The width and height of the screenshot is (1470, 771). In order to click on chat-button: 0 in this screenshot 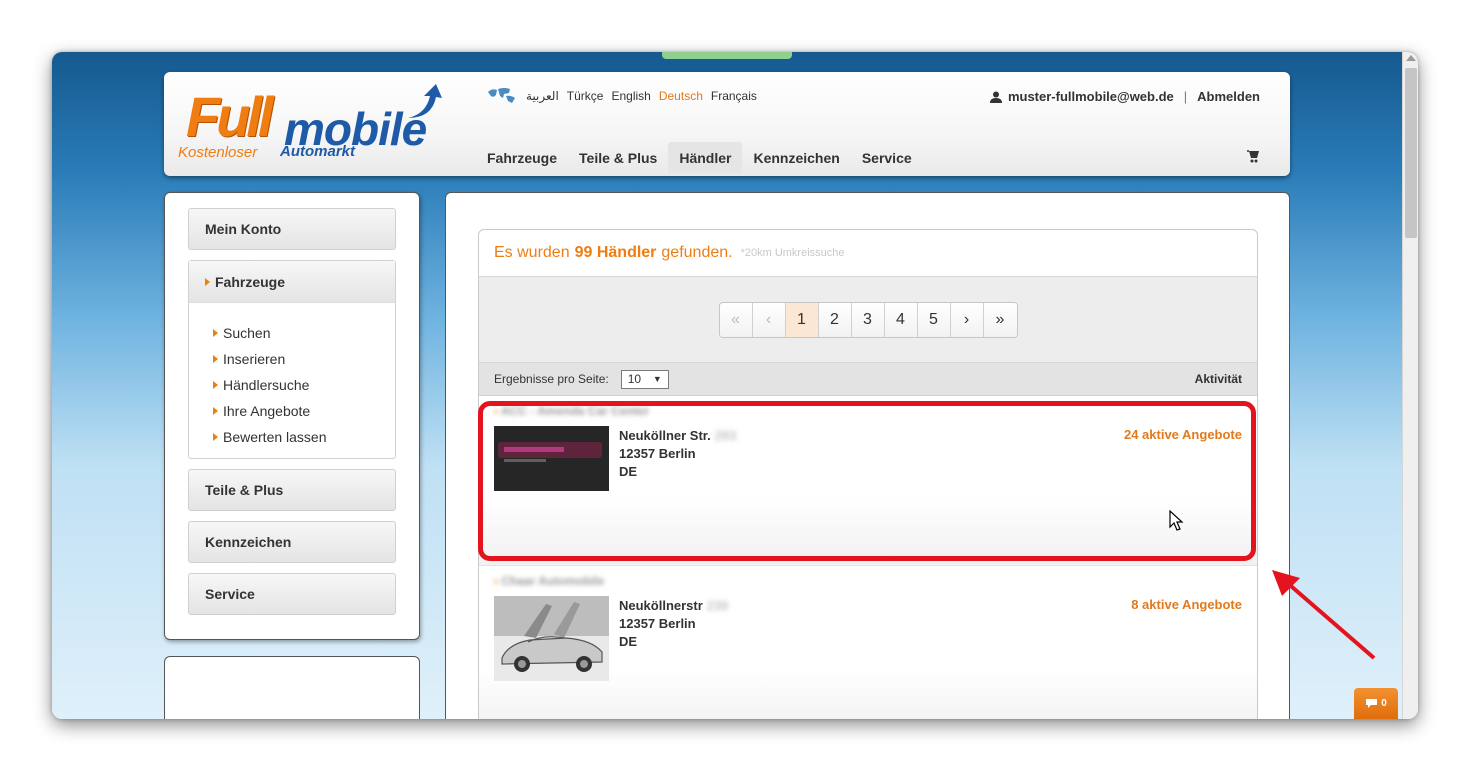, I will do `click(1376, 703)`.